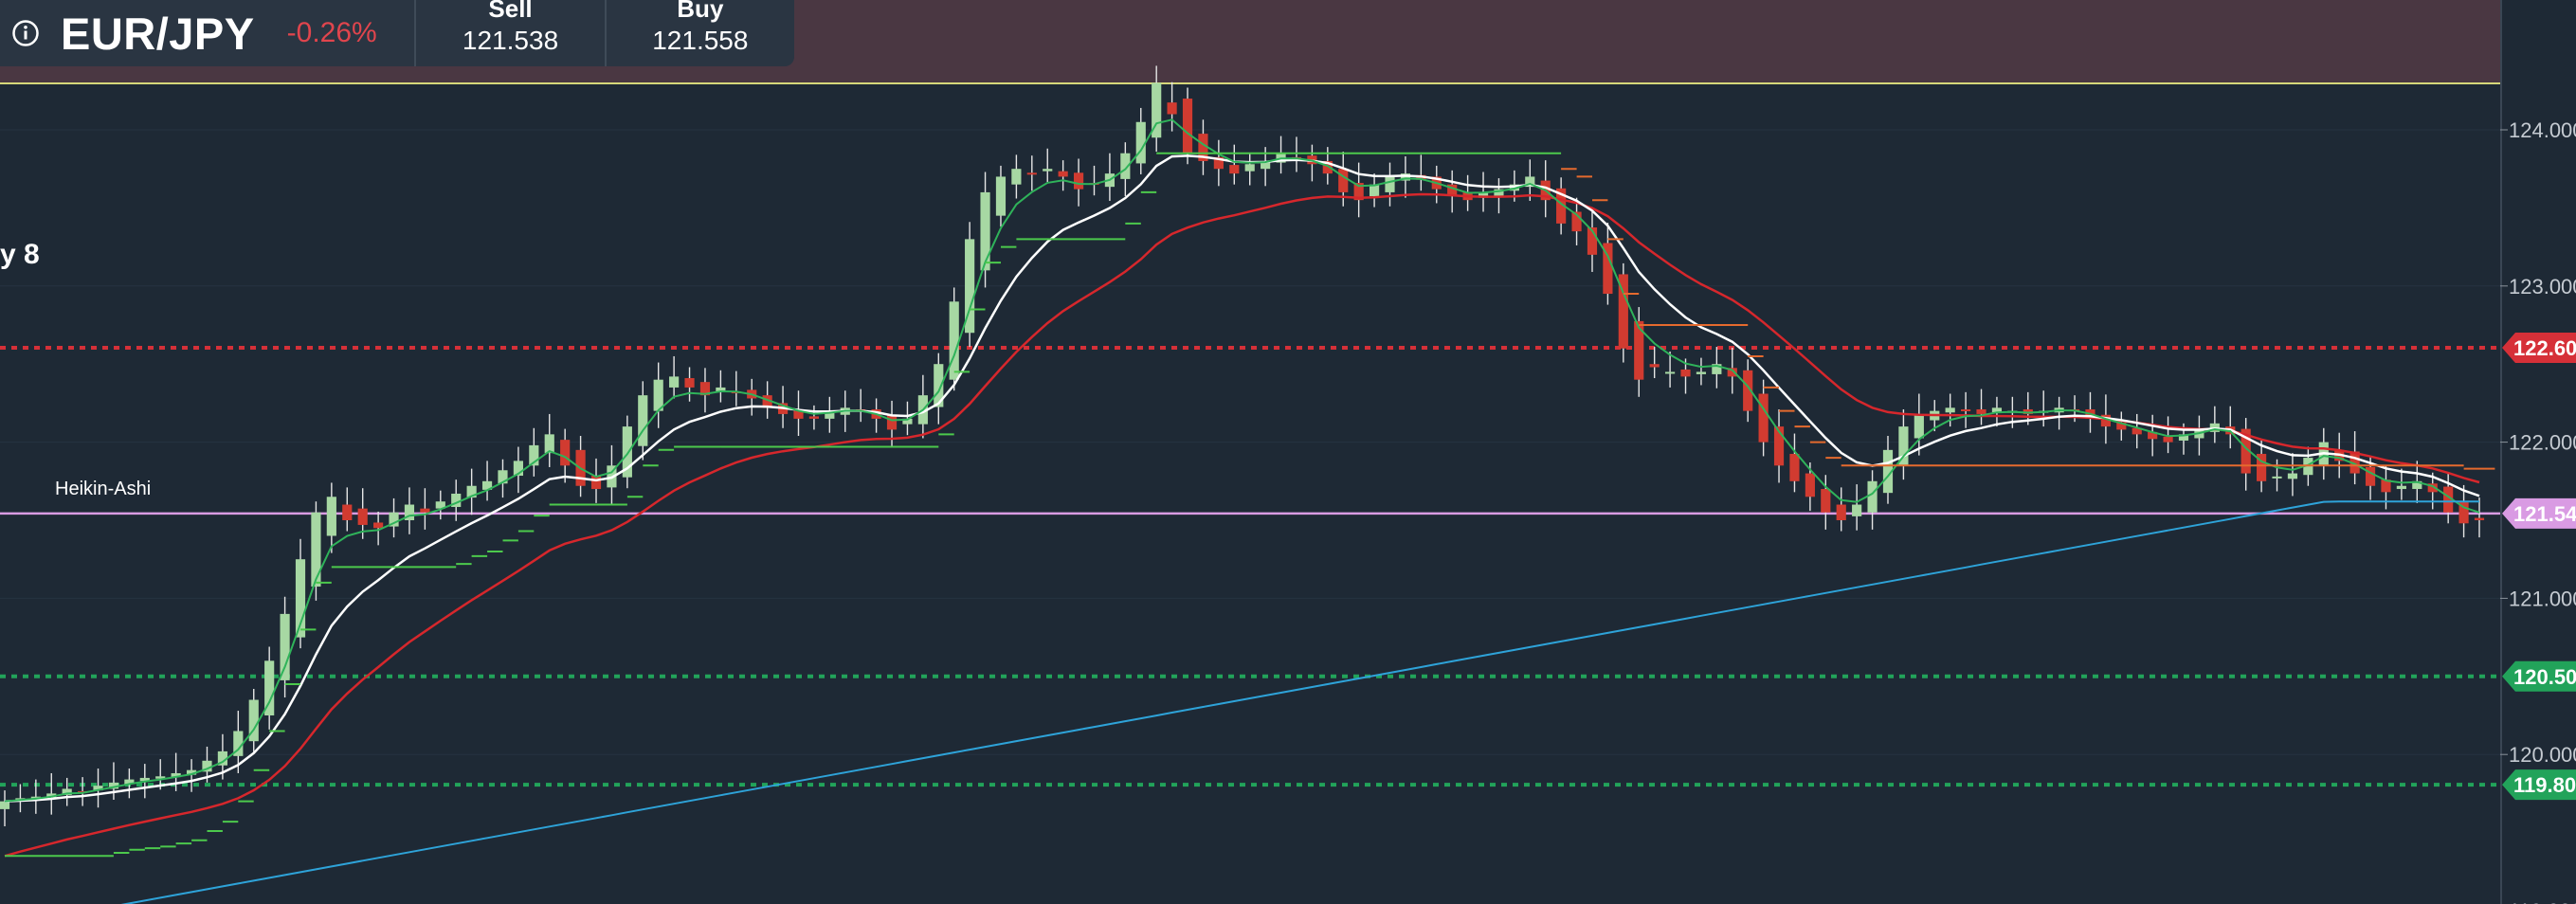 The width and height of the screenshot is (2576, 904). What do you see at coordinates (2542, 130) in the screenshot?
I see `tick-label: 124.000` at bounding box center [2542, 130].